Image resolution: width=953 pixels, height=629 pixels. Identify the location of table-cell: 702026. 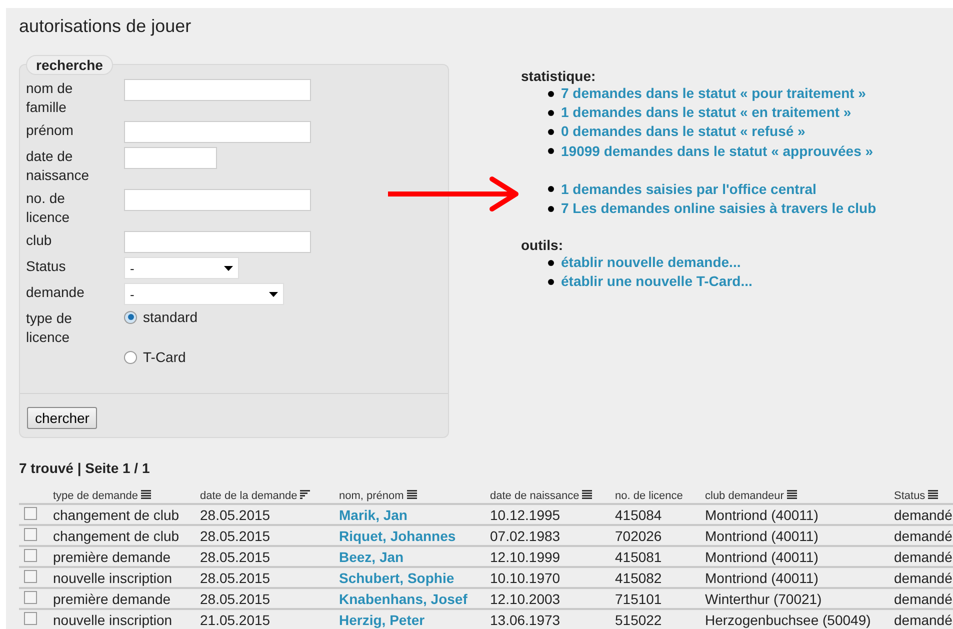
(638, 536).